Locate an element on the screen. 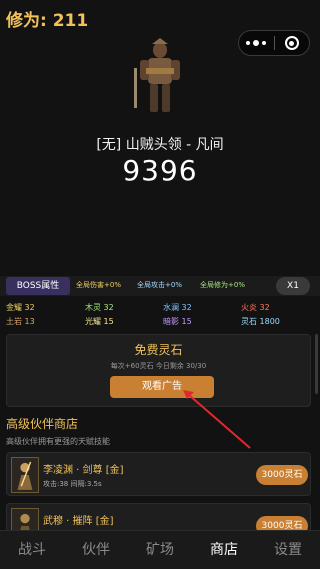  bottom-nav: 战斗 伙伴 矿场 商店 设置 is located at coordinates (160, 549).